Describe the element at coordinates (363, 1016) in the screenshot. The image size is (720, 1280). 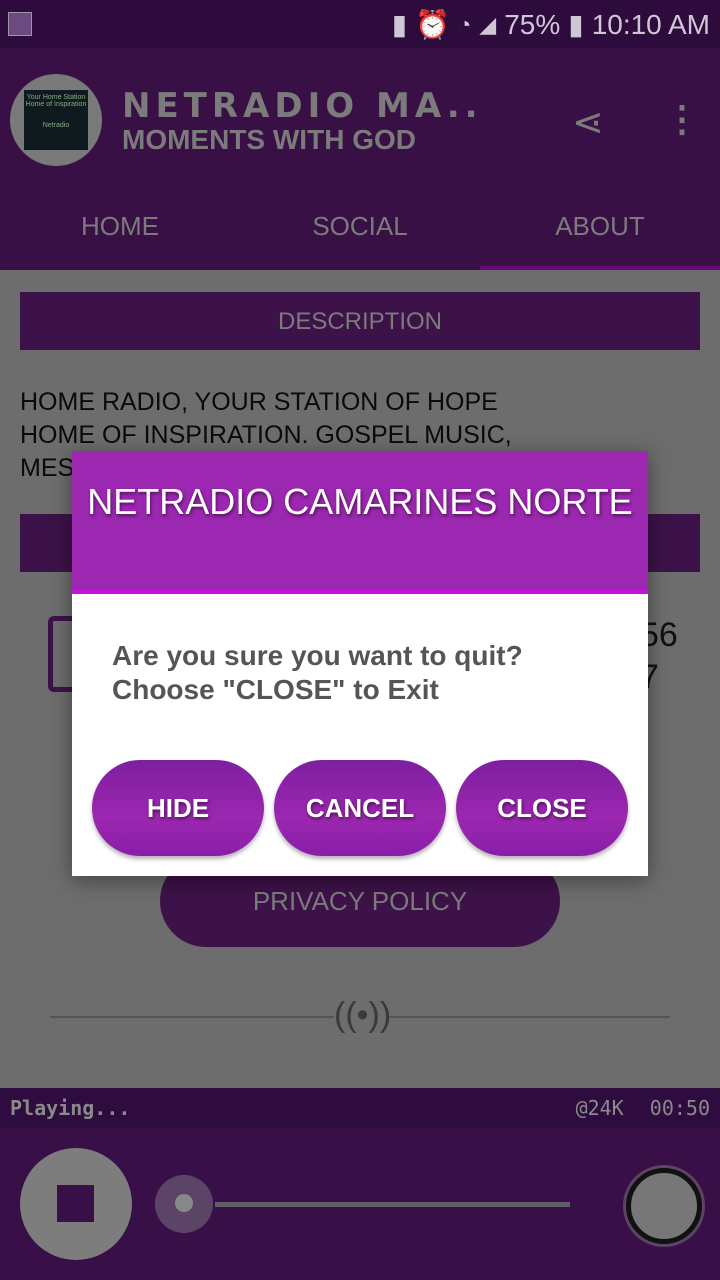
I see `broadcast-icon: ((•))` at that location.